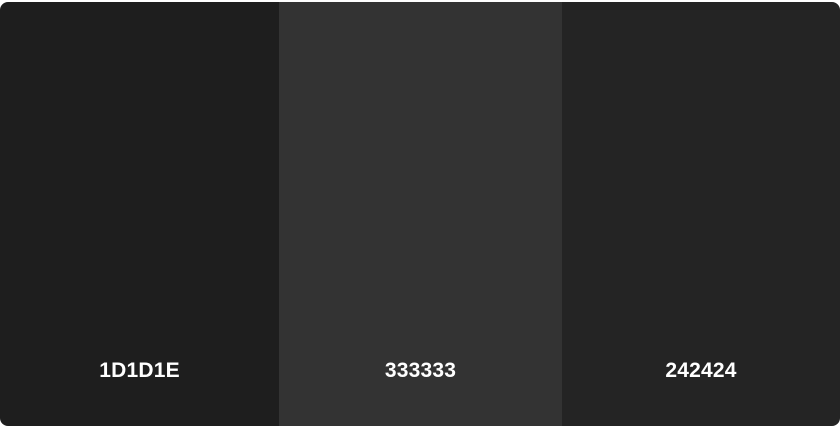 The width and height of the screenshot is (840, 426). What do you see at coordinates (420, 370) in the screenshot?
I see `swatch-hex-label: 333333` at bounding box center [420, 370].